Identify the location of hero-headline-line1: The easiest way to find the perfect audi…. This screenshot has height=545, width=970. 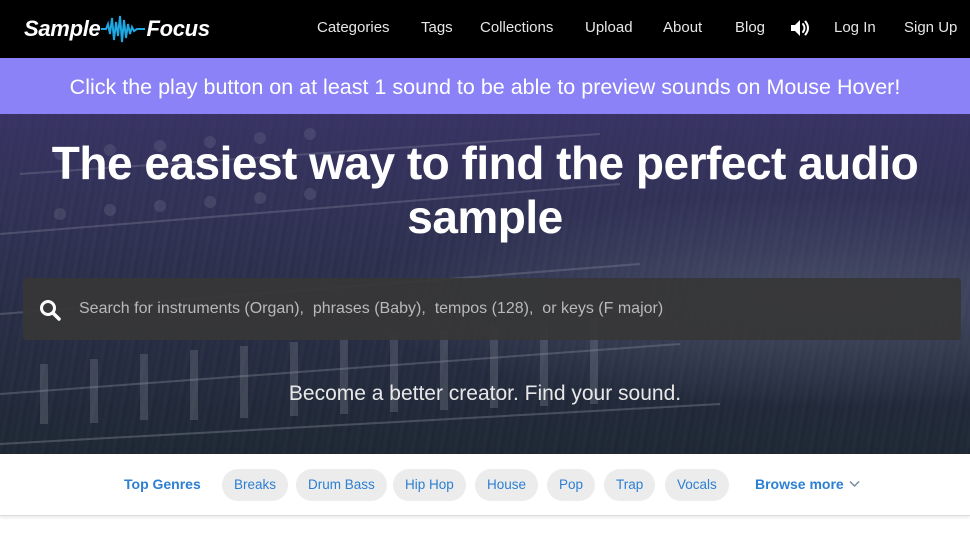
(485, 163).